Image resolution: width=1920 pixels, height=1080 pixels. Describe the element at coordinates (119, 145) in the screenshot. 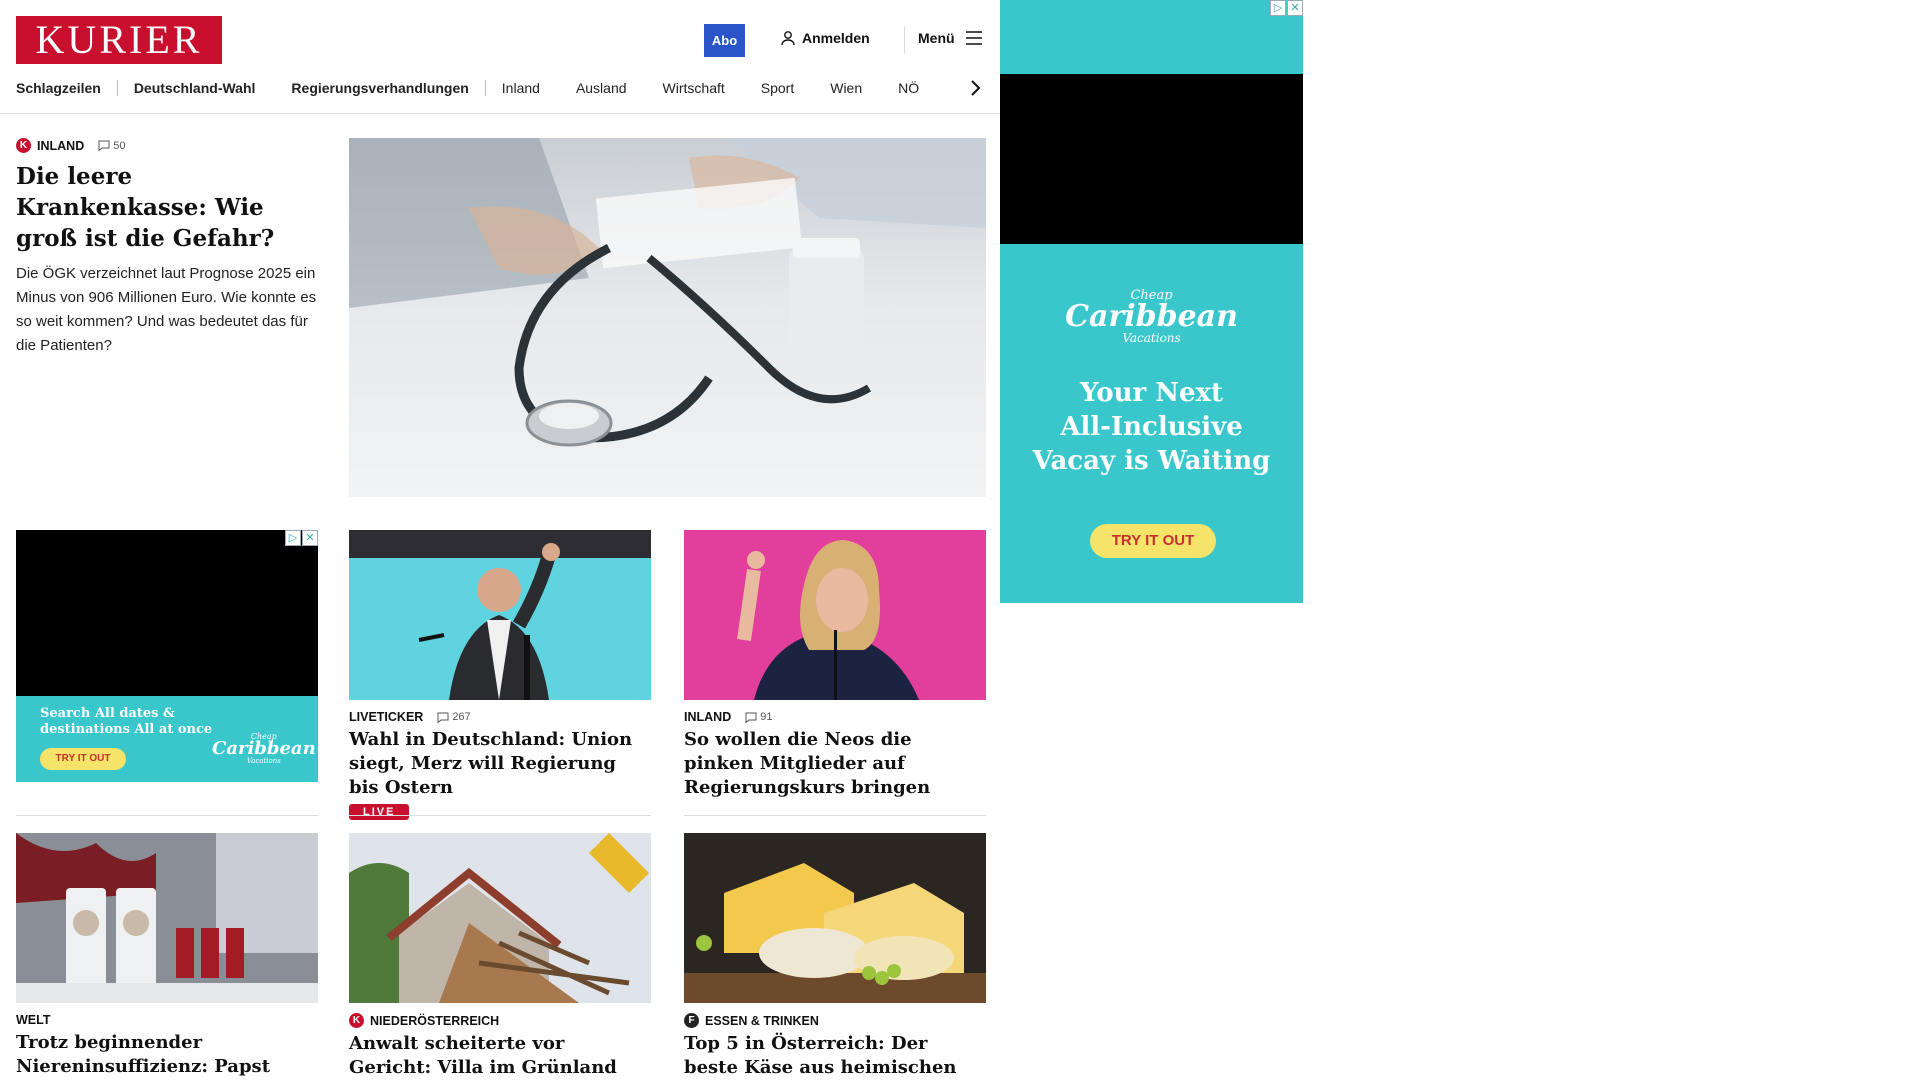

I see `comment-count-value: 50` at that location.